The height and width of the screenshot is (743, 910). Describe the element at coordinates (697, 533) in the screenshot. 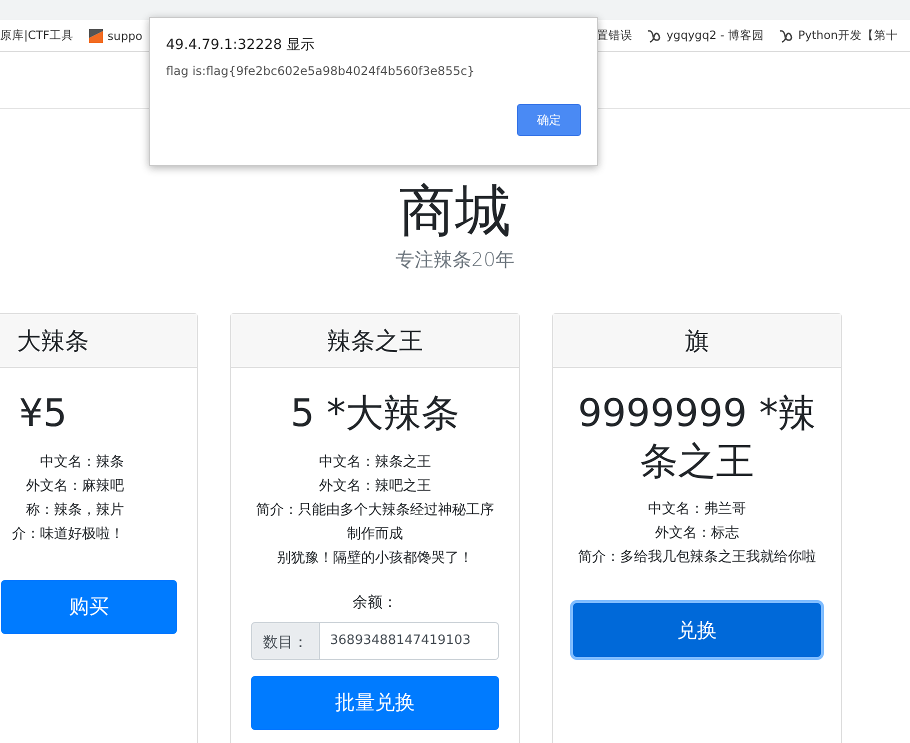

I see `description-line: 外文名：标志` at that location.